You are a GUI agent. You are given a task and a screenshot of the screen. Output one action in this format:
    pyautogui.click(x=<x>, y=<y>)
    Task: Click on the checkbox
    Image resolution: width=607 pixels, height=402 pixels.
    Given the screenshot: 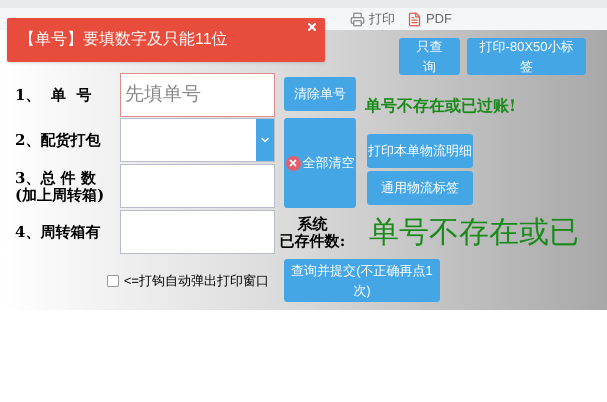 What is the action you would take?
    pyautogui.click(x=112, y=281)
    